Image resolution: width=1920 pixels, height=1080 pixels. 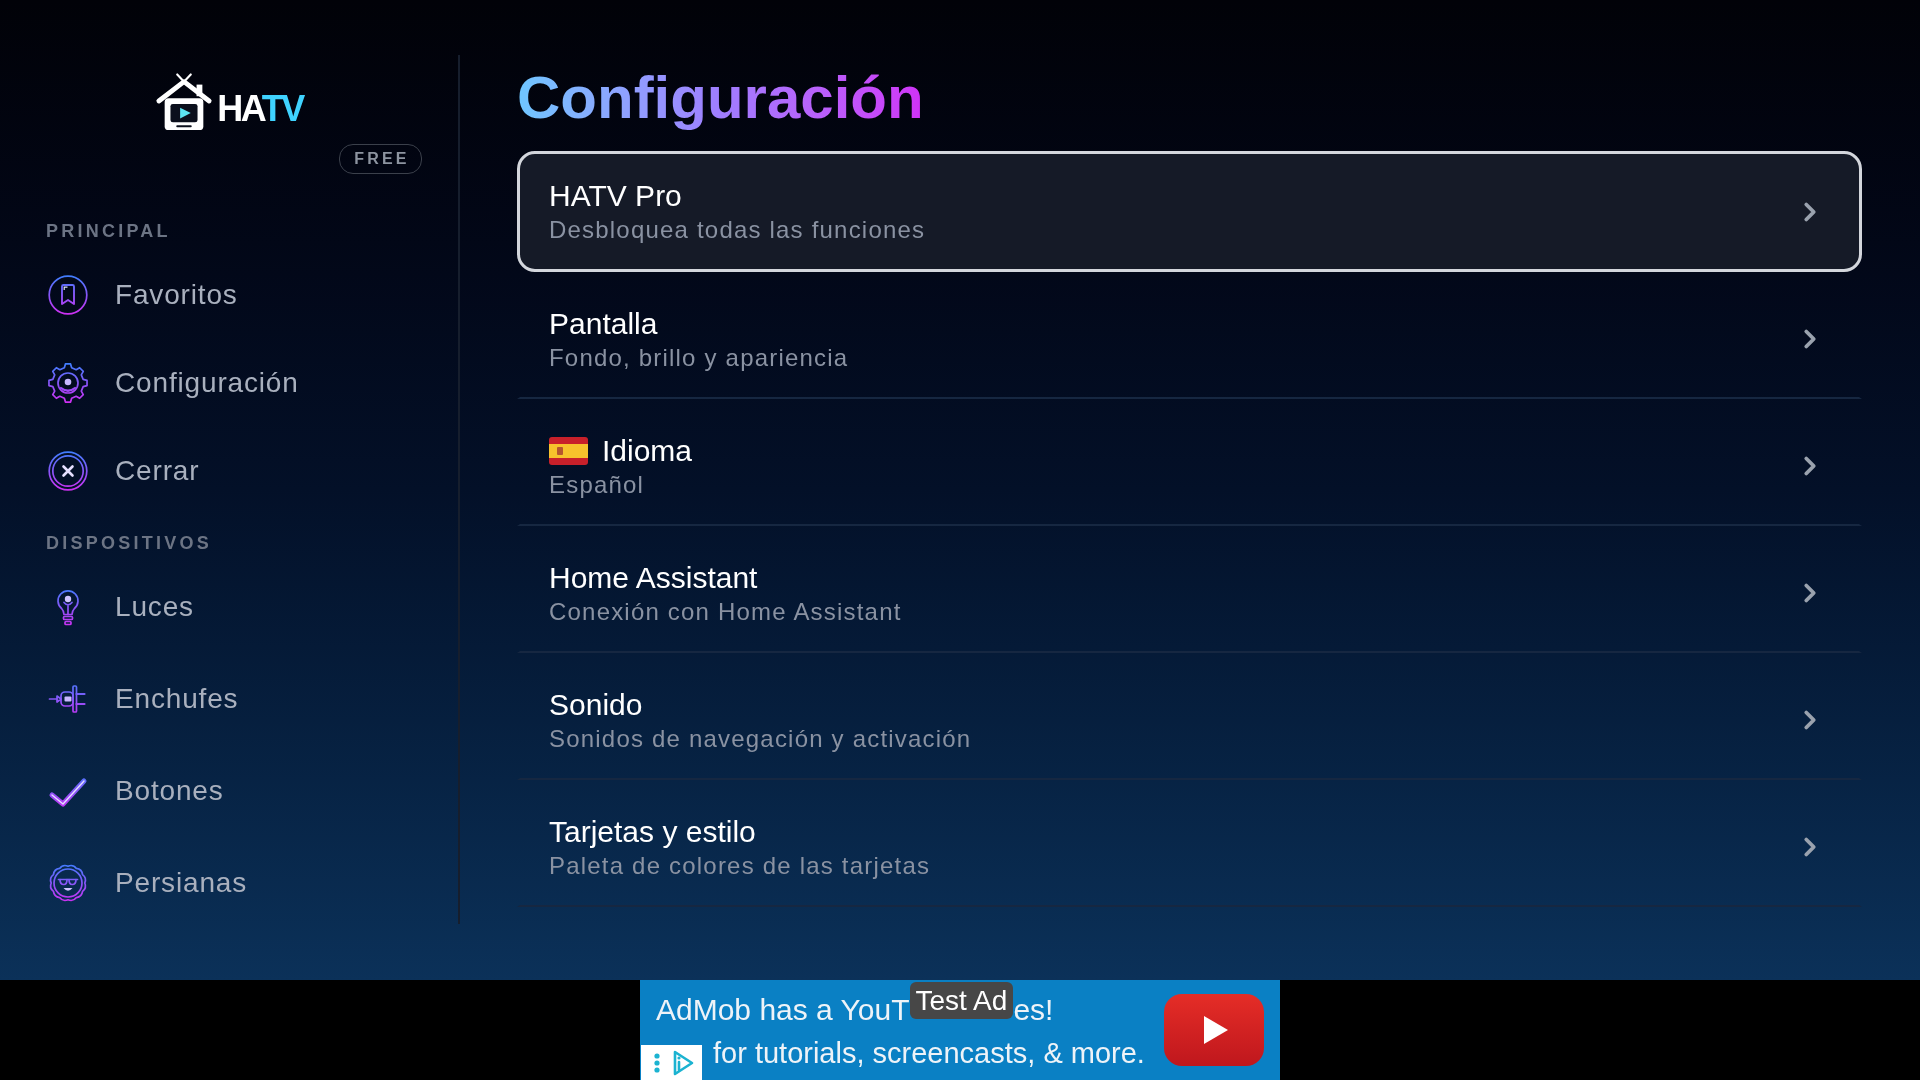 What do you see at coordinates (725, 611) in the screenshot?
I see `setting-subtitle: Conexión con Home Assistant` at bounding box center [725, 611].